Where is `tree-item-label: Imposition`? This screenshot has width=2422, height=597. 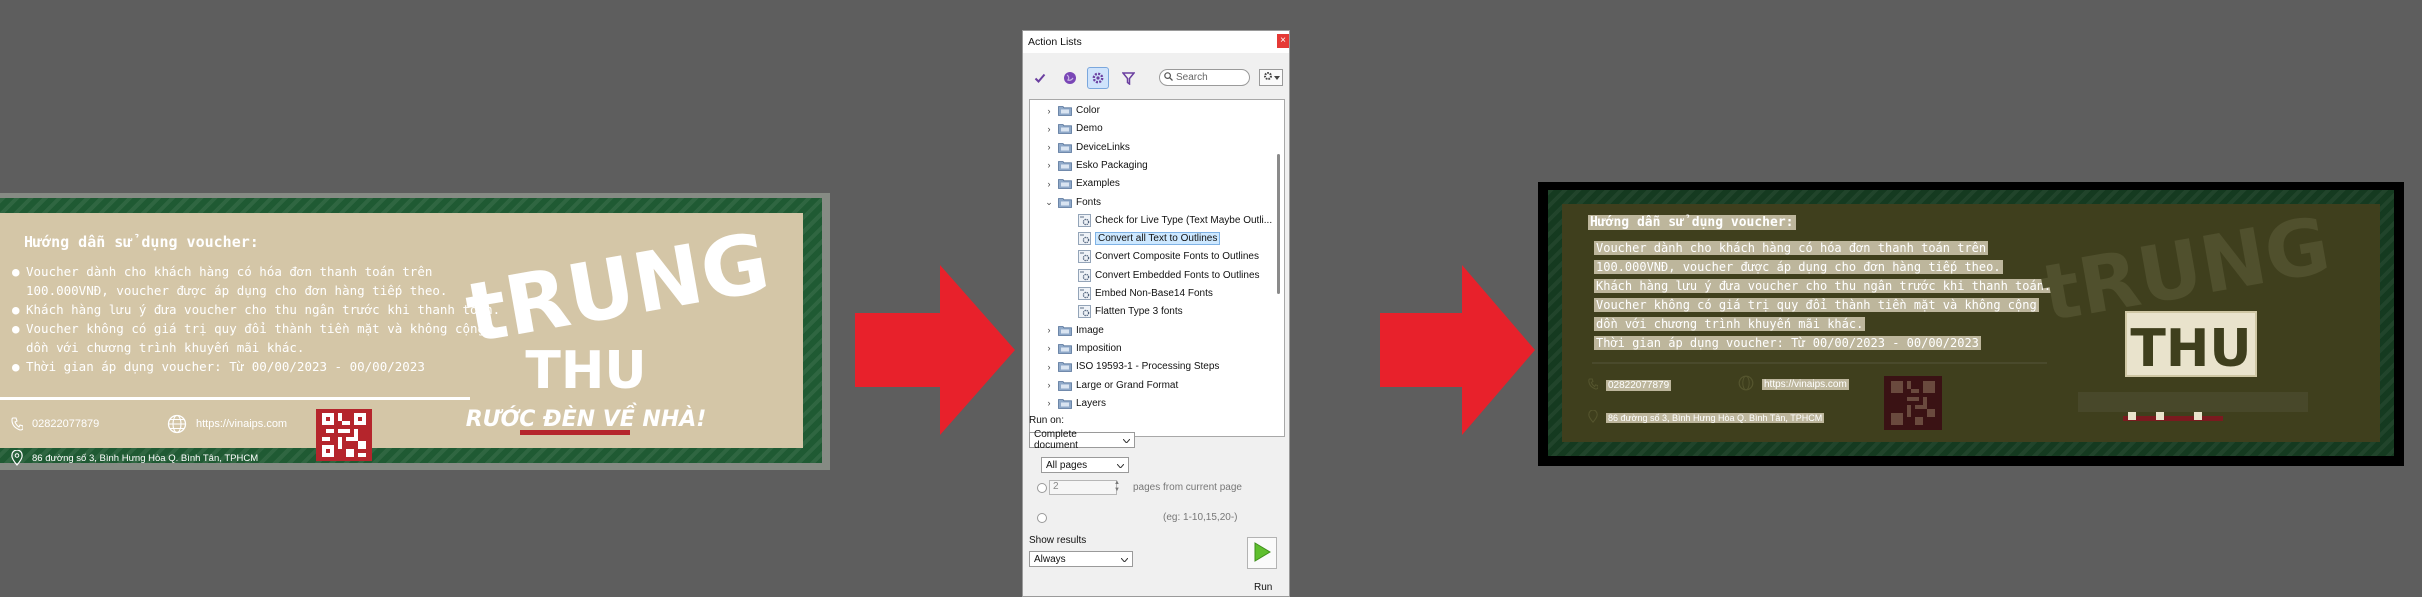 tree-item-label: Imposition is located at coordinates (1099, 348).